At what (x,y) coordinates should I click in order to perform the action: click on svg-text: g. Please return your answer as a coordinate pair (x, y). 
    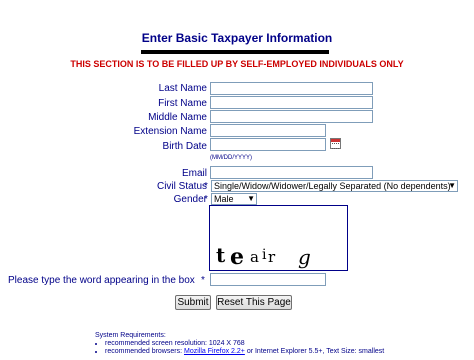
    Looking at the image, I should click on (304, 257).